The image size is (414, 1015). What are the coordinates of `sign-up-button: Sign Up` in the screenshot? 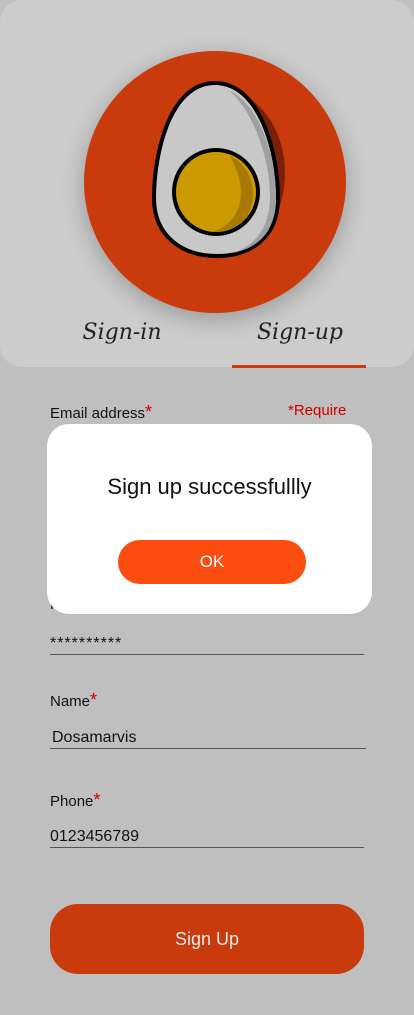 It's located at (207, 939).